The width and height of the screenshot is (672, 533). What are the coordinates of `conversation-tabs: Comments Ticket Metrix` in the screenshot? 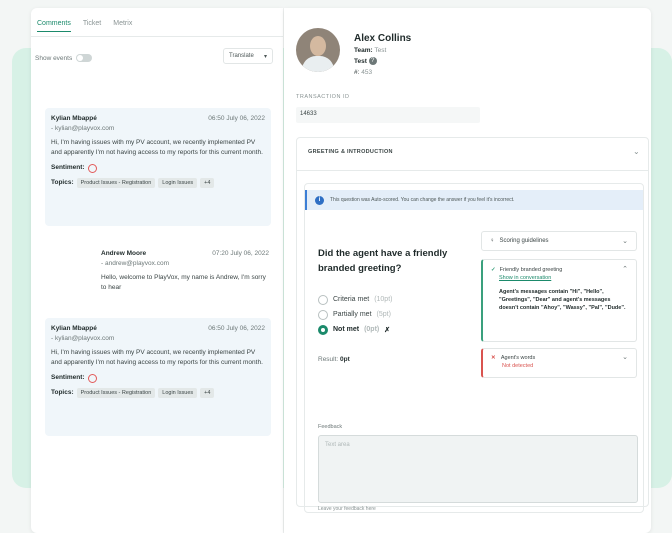 It's located at (84, 26).